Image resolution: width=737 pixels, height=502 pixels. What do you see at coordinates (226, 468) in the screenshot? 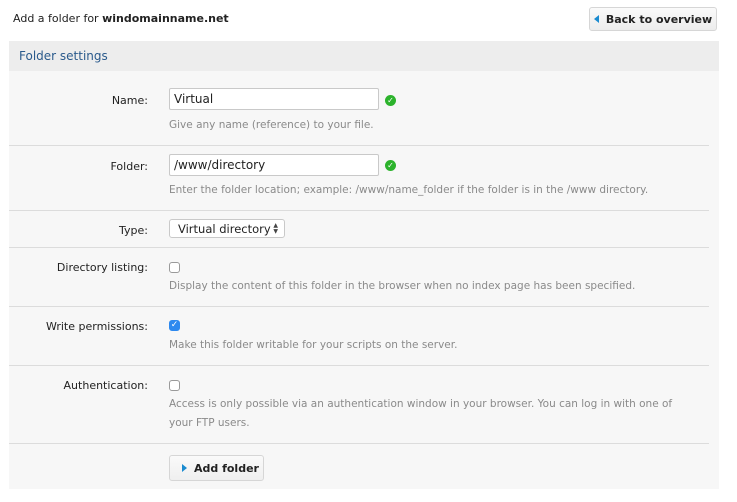
I see `add-folder-label: Add folder` at bounding box center [226, 468].